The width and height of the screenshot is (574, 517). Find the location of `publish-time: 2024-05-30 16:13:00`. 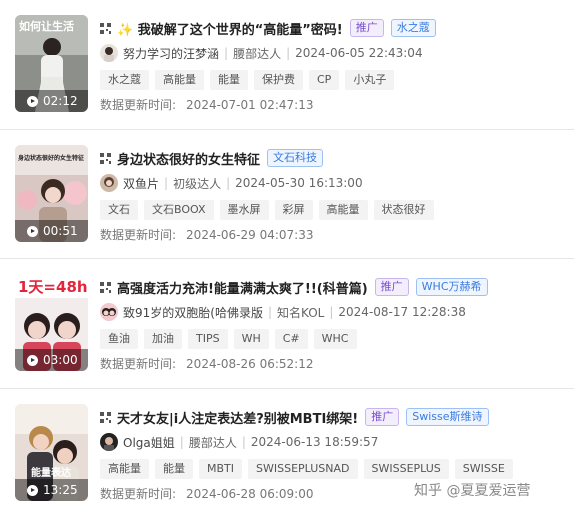

publish-time: 2024-05-30 16:13:00 is located at coordinates (299, 183).